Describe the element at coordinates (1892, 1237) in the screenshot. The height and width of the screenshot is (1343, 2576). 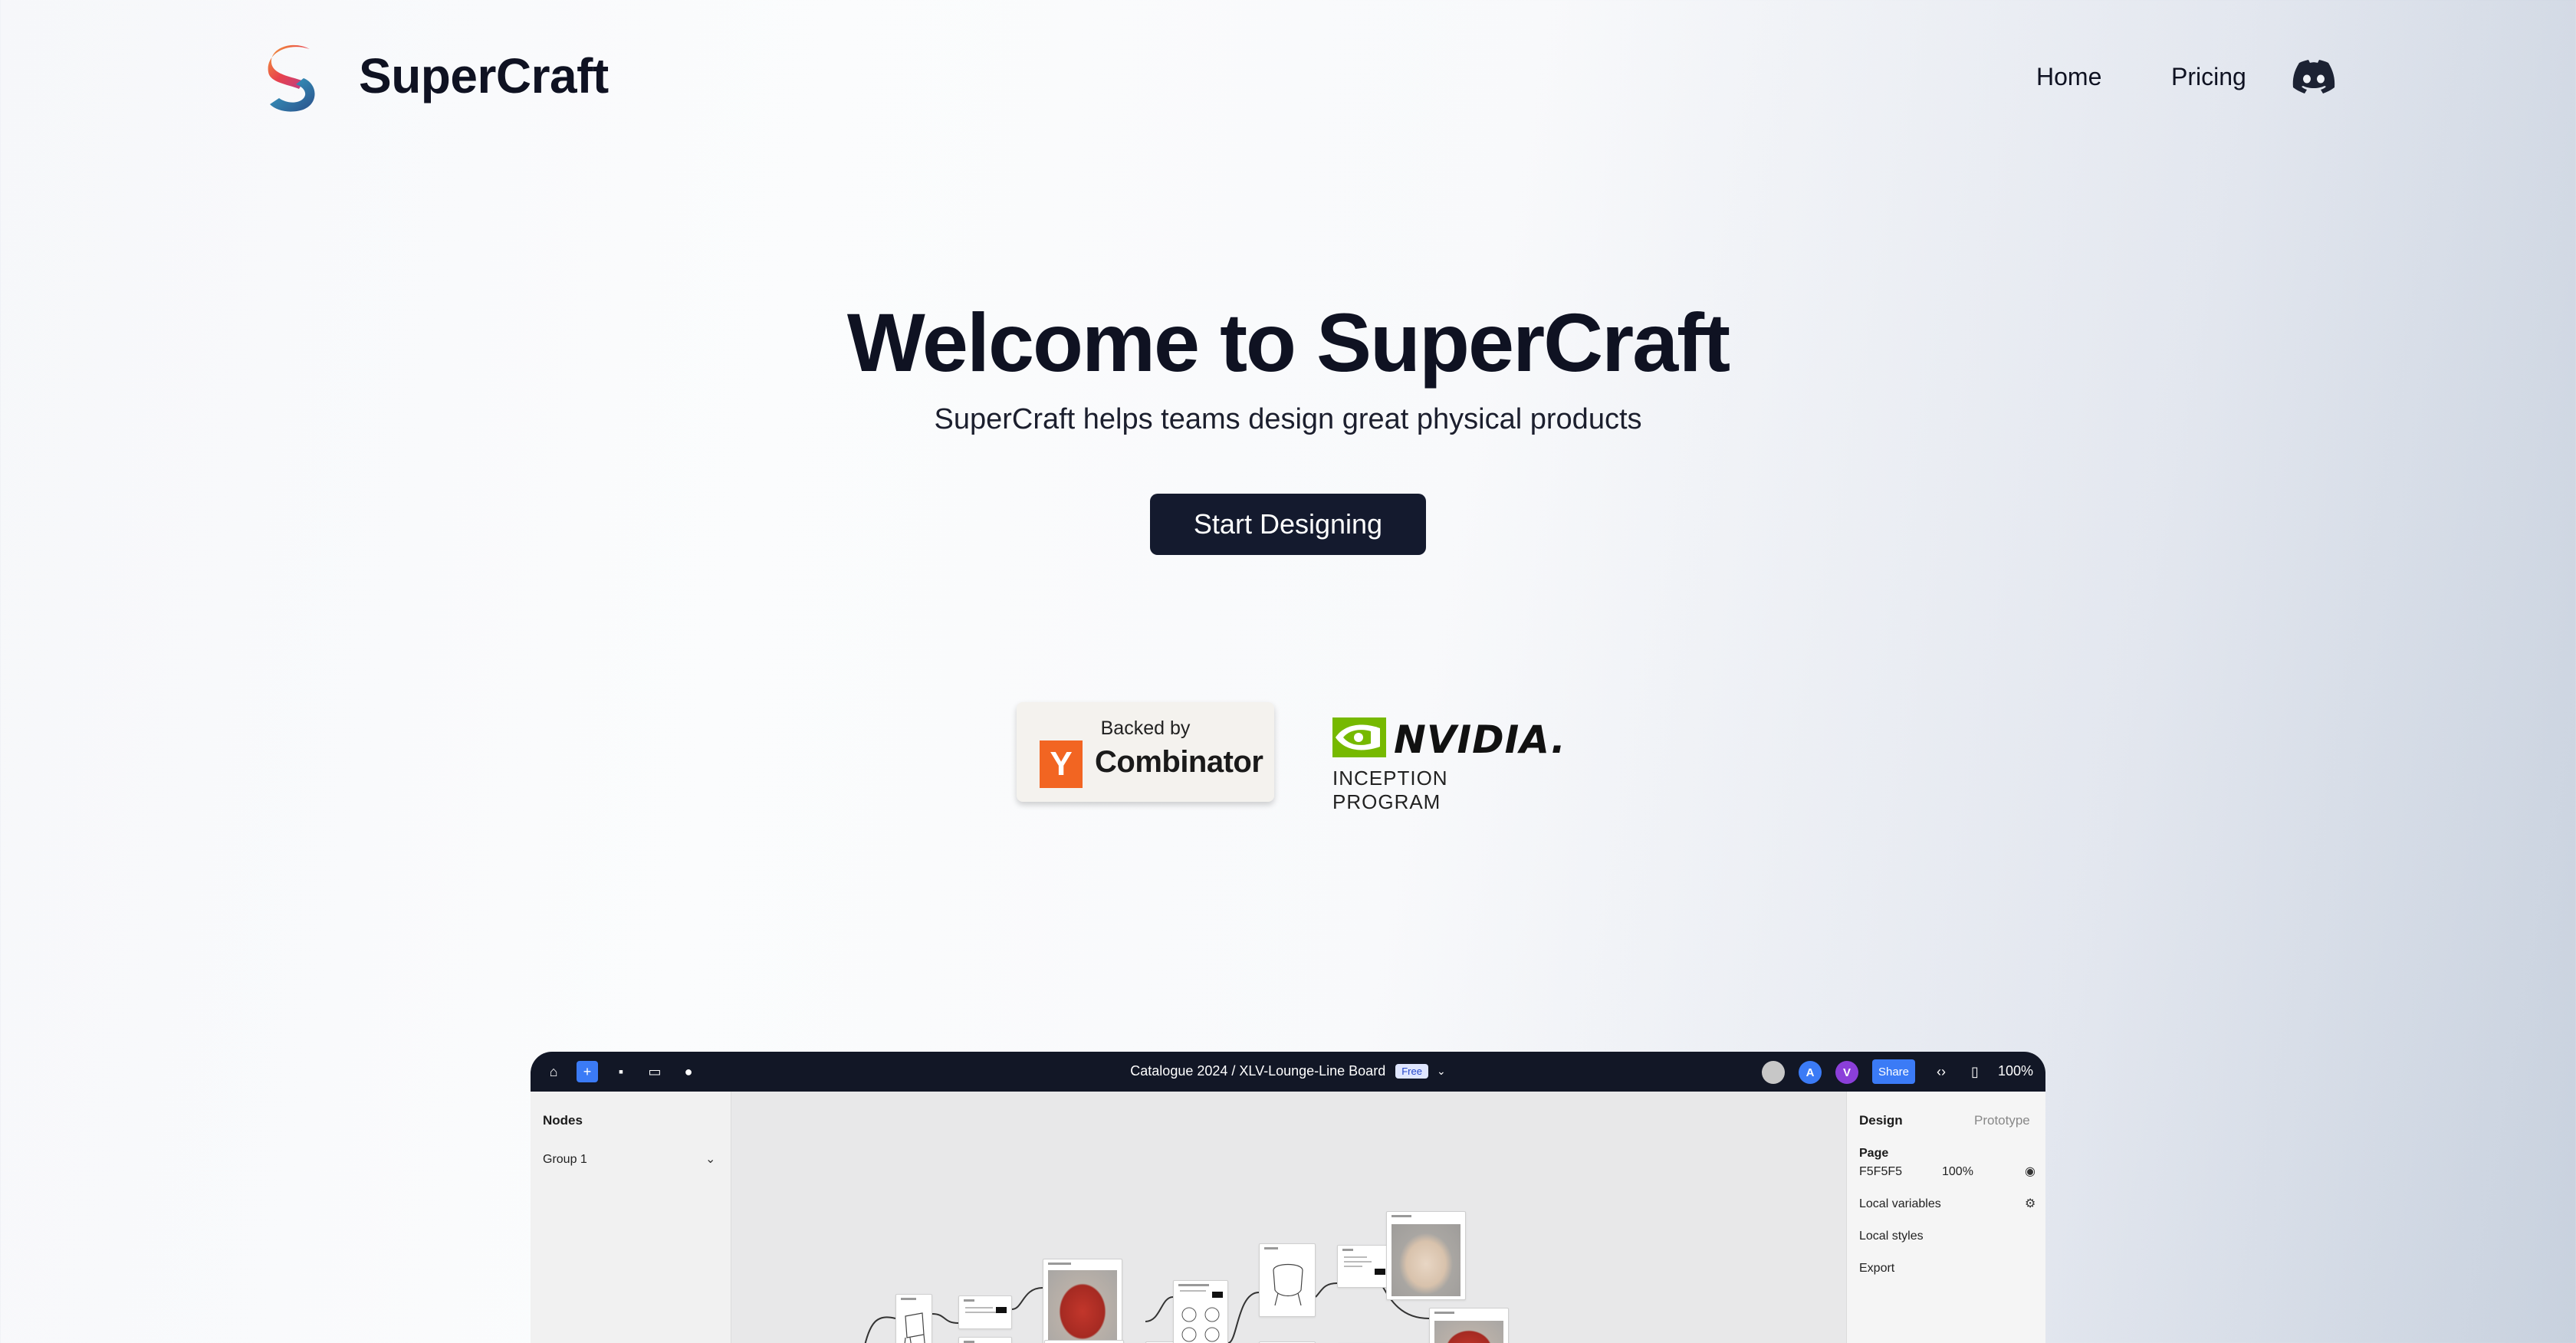
I see `local-styles-item: Local styles` at that location.